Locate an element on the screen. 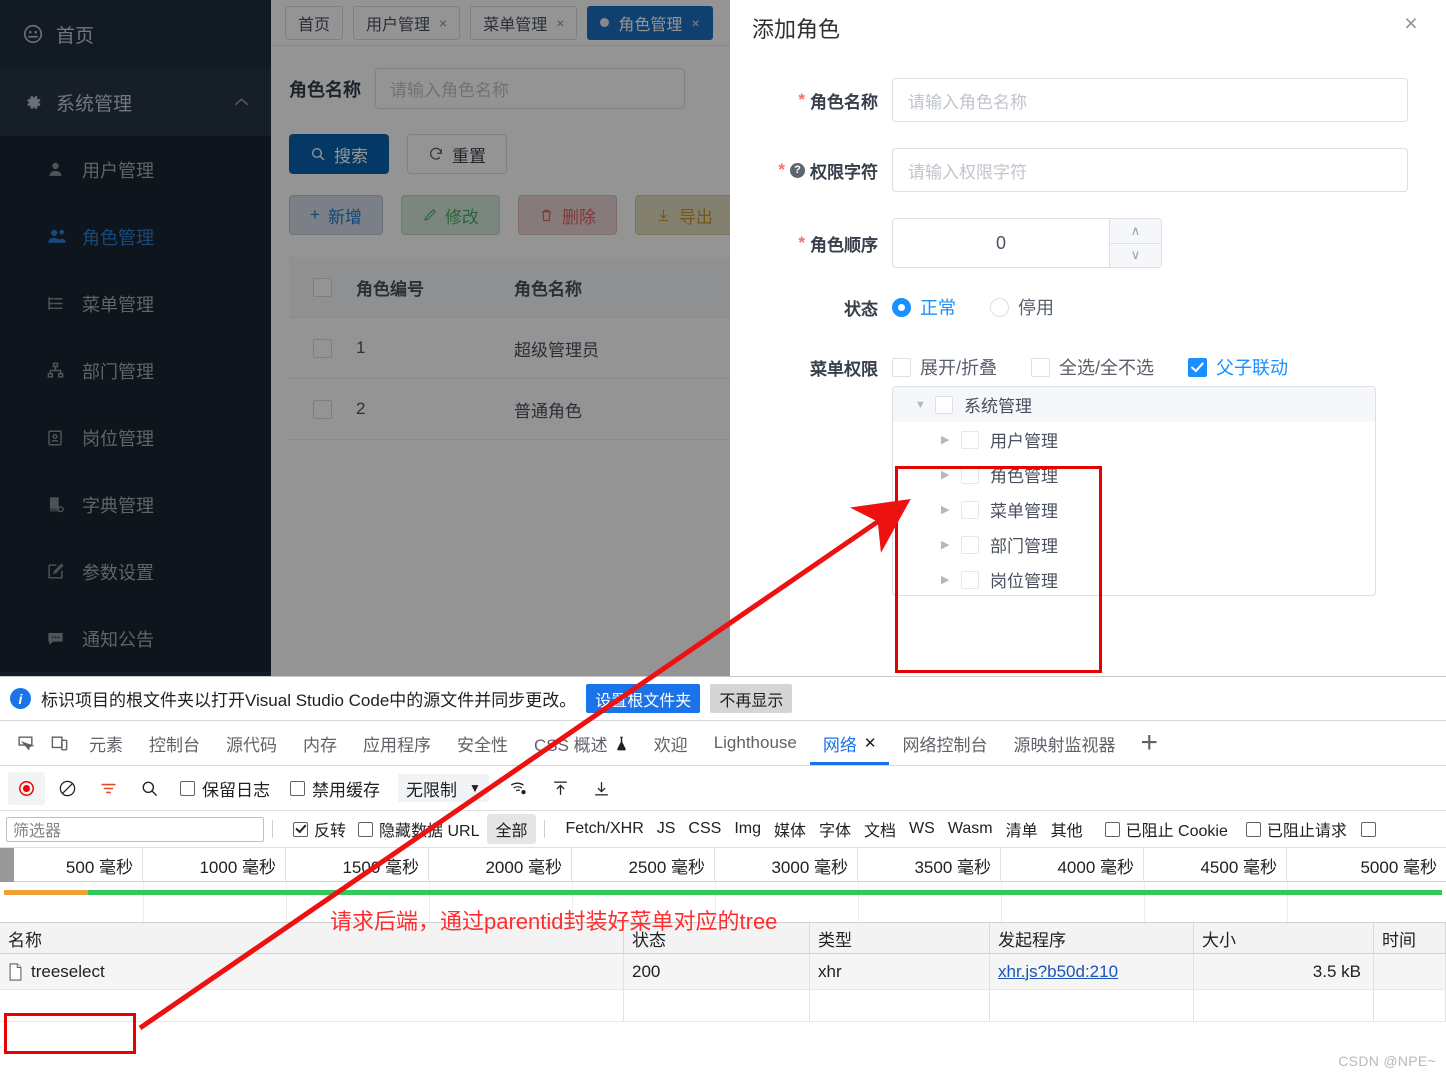  import-har-icon is located at coordinates (560, 788).